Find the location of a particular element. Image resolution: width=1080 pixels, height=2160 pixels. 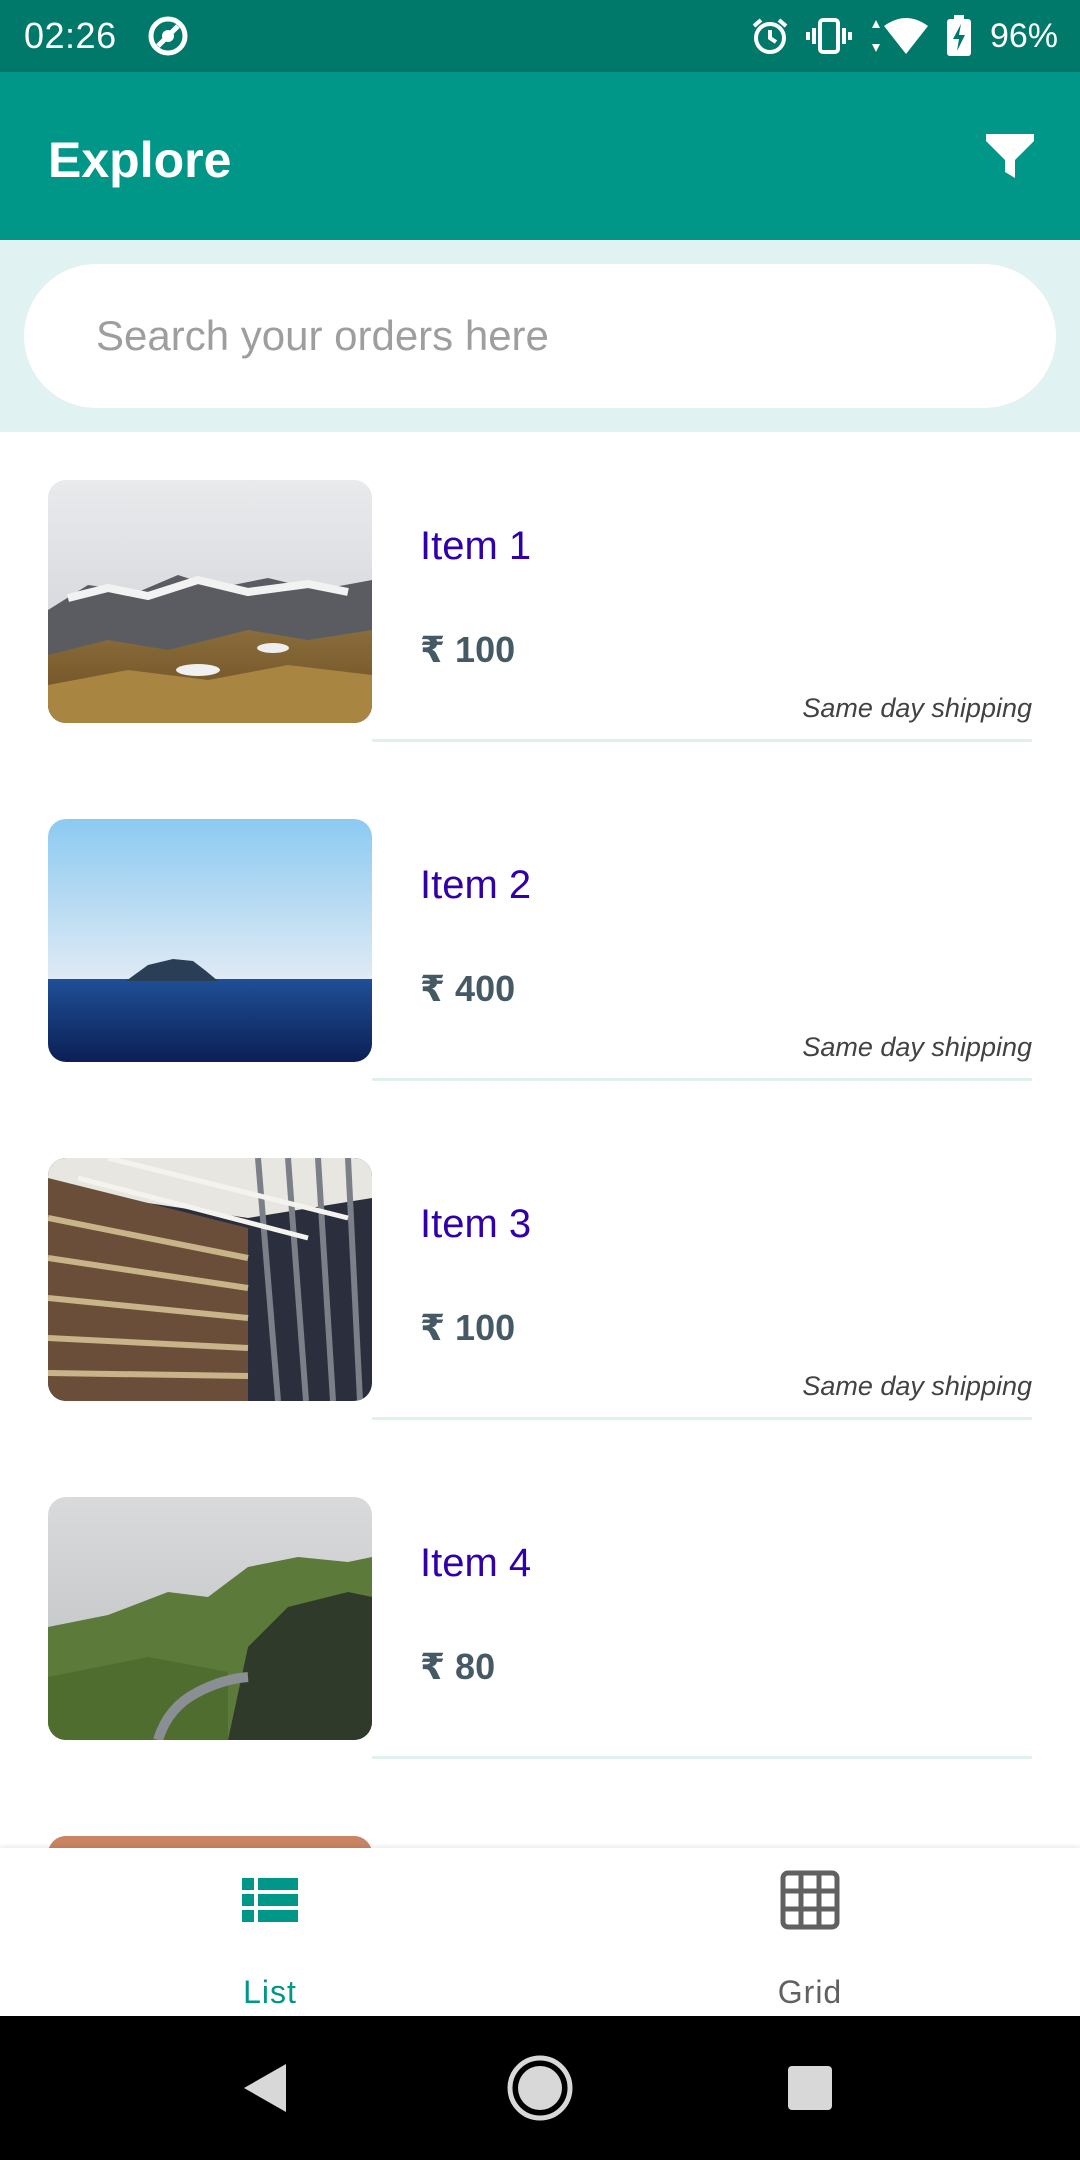

item-name: Item 2 is located at coordinates (476, 885).